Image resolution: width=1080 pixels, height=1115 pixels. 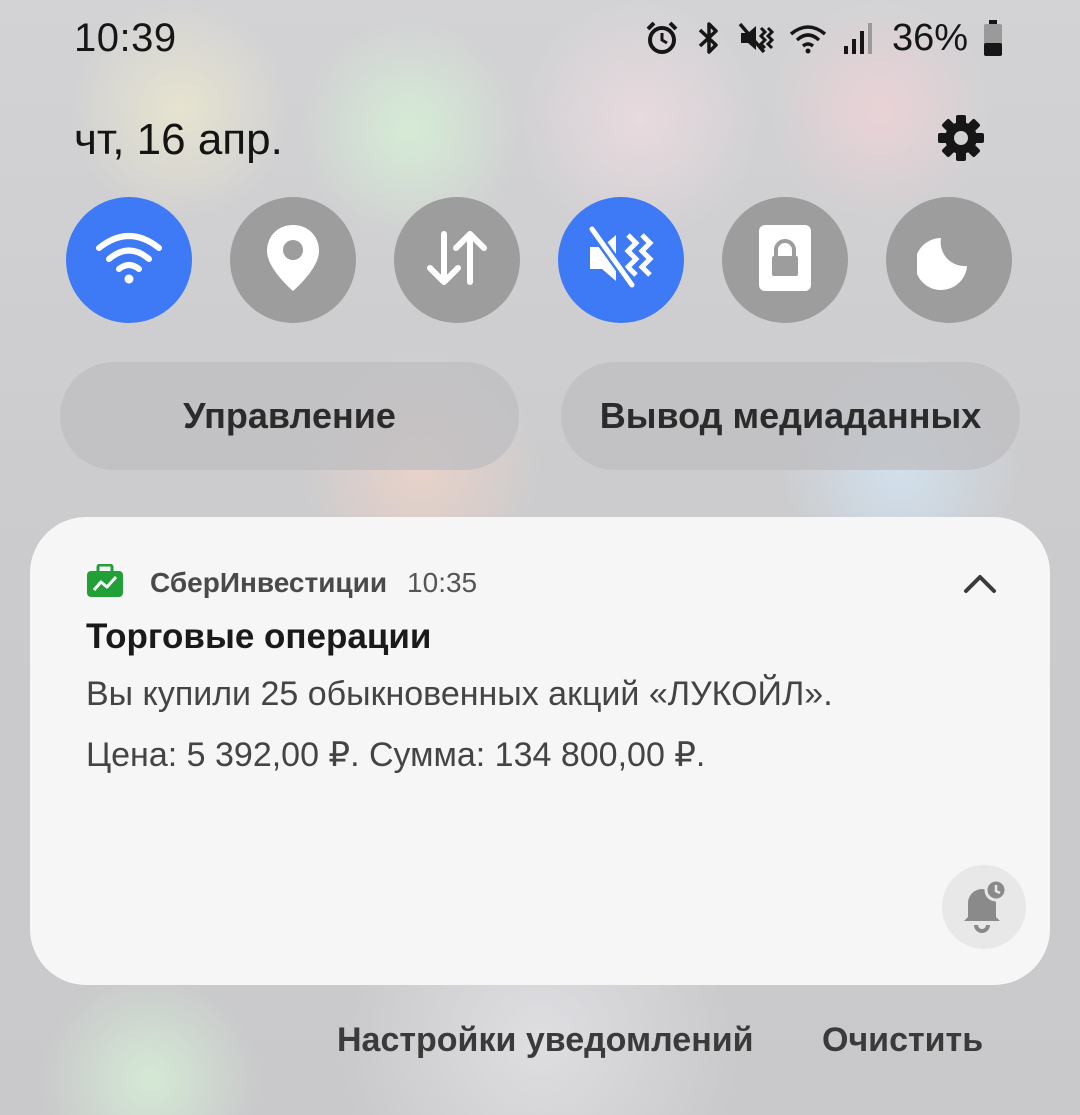 I want to click on qs-wifi-toggle, so click(x=129, y=260).